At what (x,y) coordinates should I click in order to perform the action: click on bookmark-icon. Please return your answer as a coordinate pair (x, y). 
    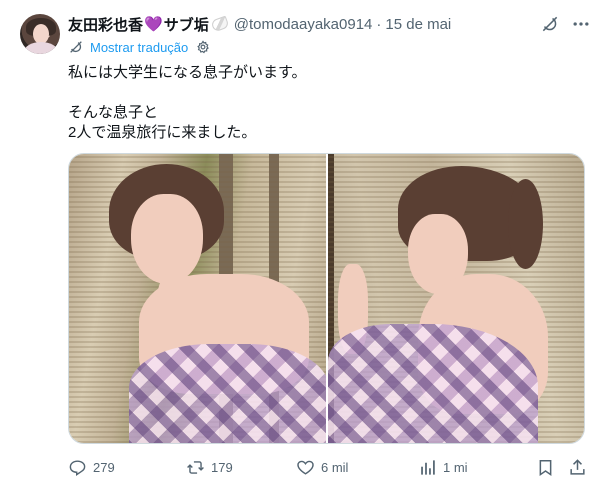
    Looking at the image, I should click on (545, 467).